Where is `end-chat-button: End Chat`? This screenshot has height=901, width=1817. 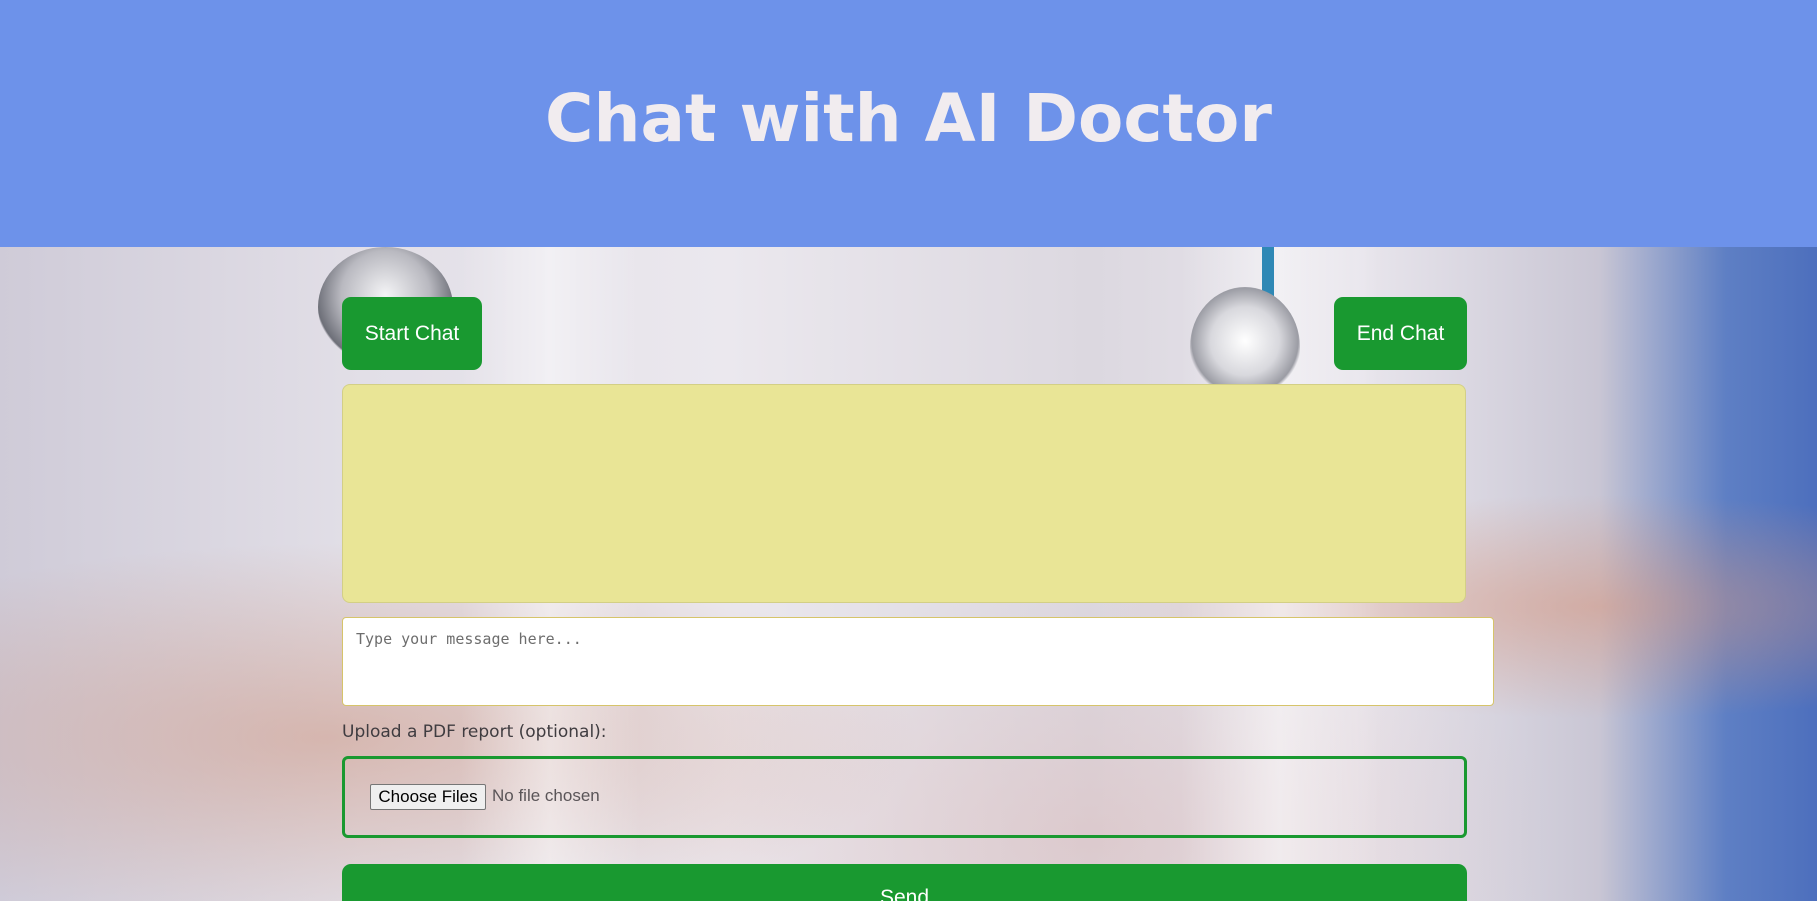
end-chat-button: End Chat is located at coordinates (1400, 333).